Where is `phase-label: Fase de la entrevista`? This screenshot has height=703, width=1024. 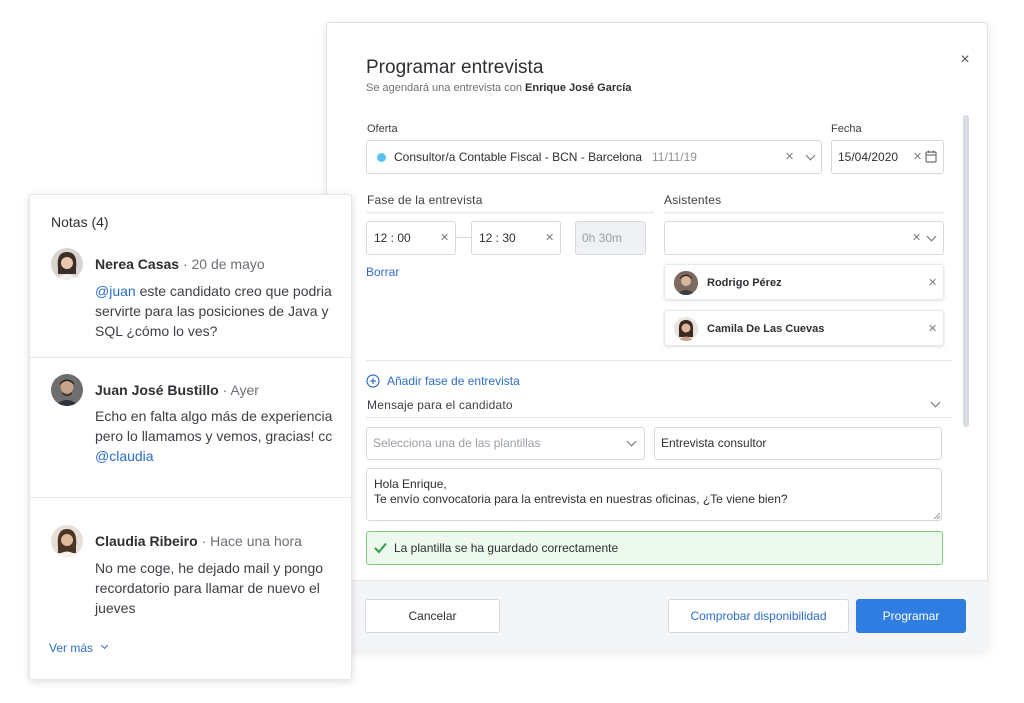 phase-label: Fase de la entrevista is located at coordinates (425, 200).